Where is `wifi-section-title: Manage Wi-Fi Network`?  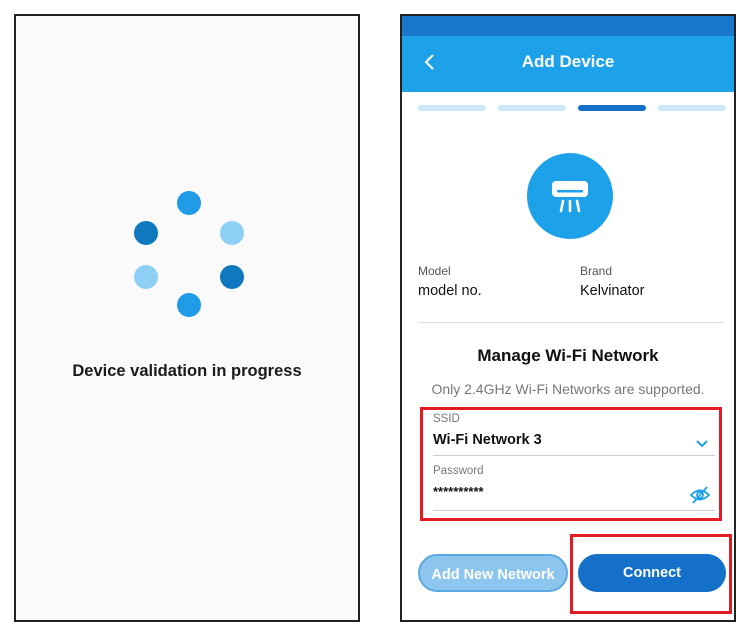 wifi-section-title: Manage Wi-Fi Network is located at coordinates (568, 355).